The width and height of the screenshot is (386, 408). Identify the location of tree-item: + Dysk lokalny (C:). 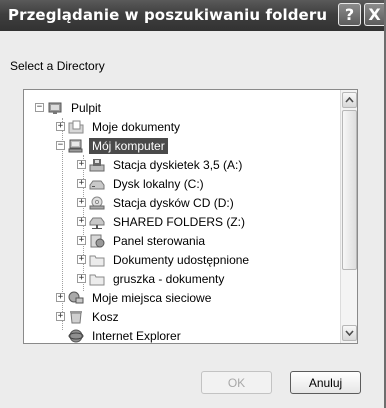
(142, 183).